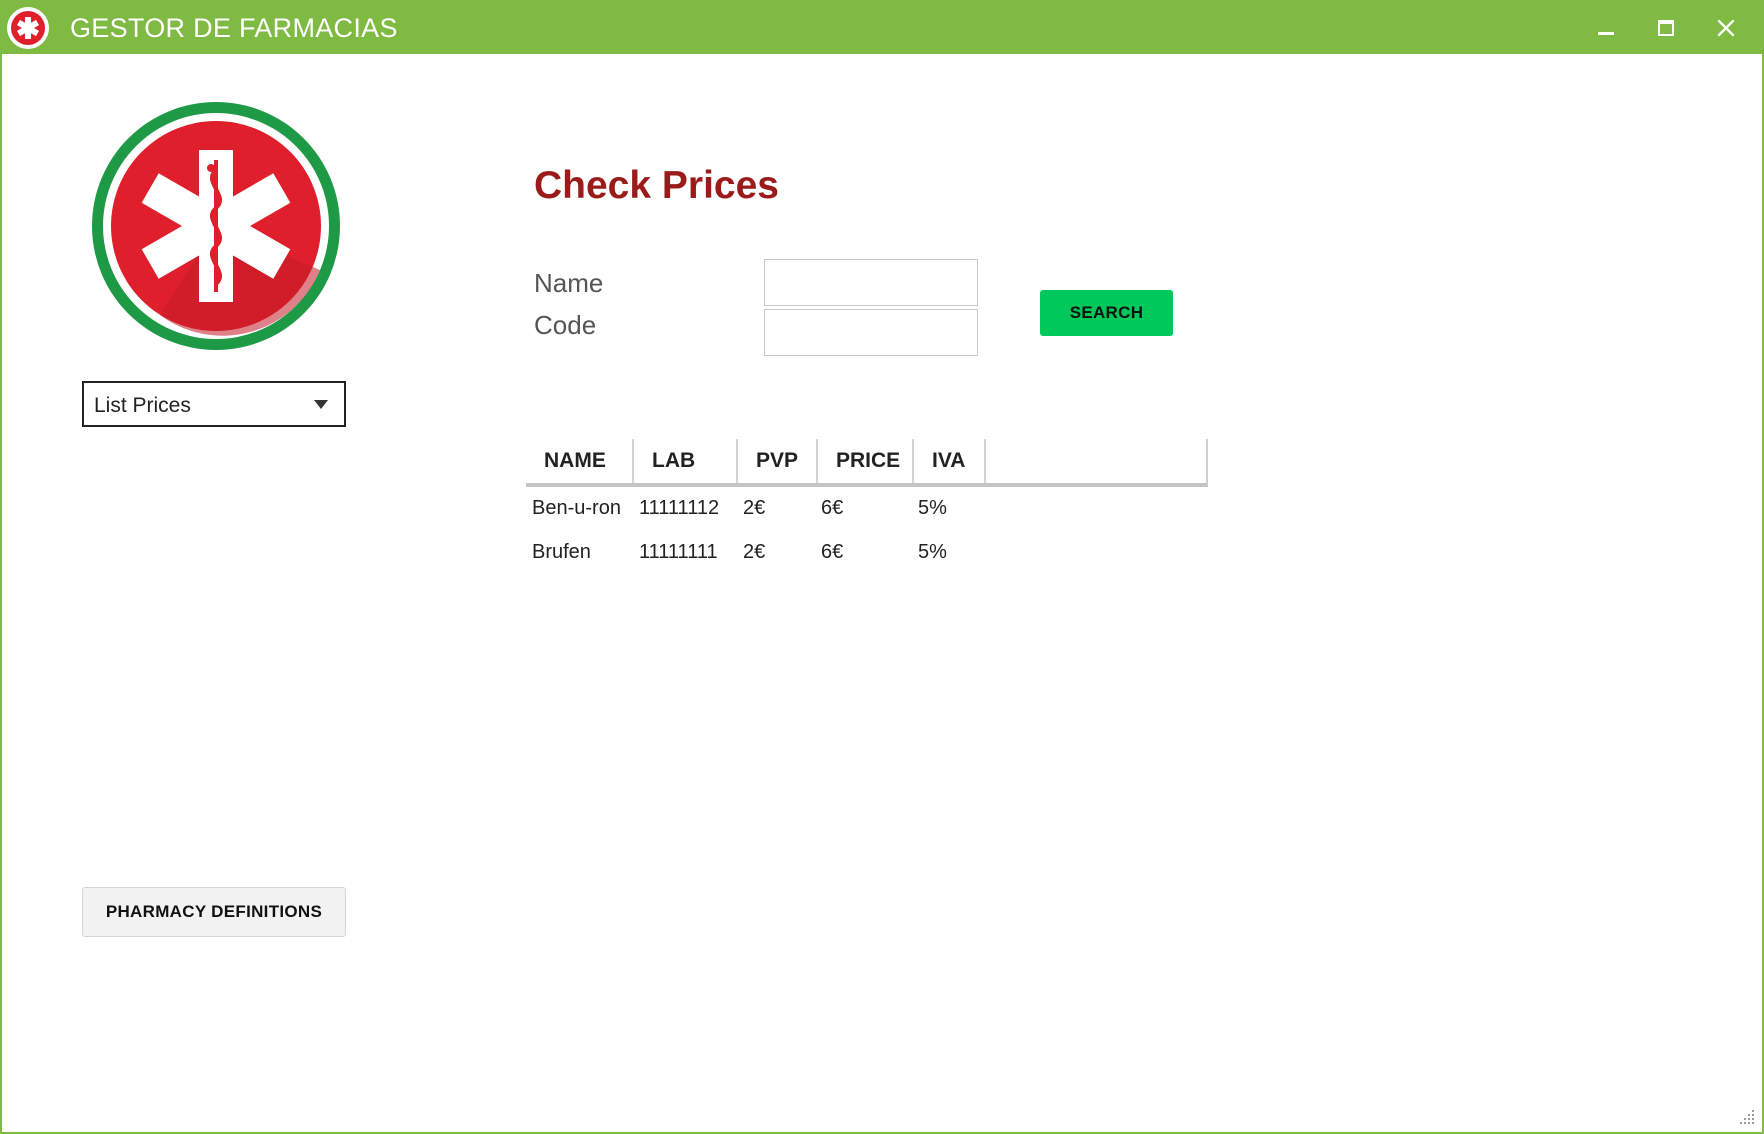 Image resolution: width=1764 pixels, height=1134 pixels. I want to click on name-label: Name, so click(569, 283).